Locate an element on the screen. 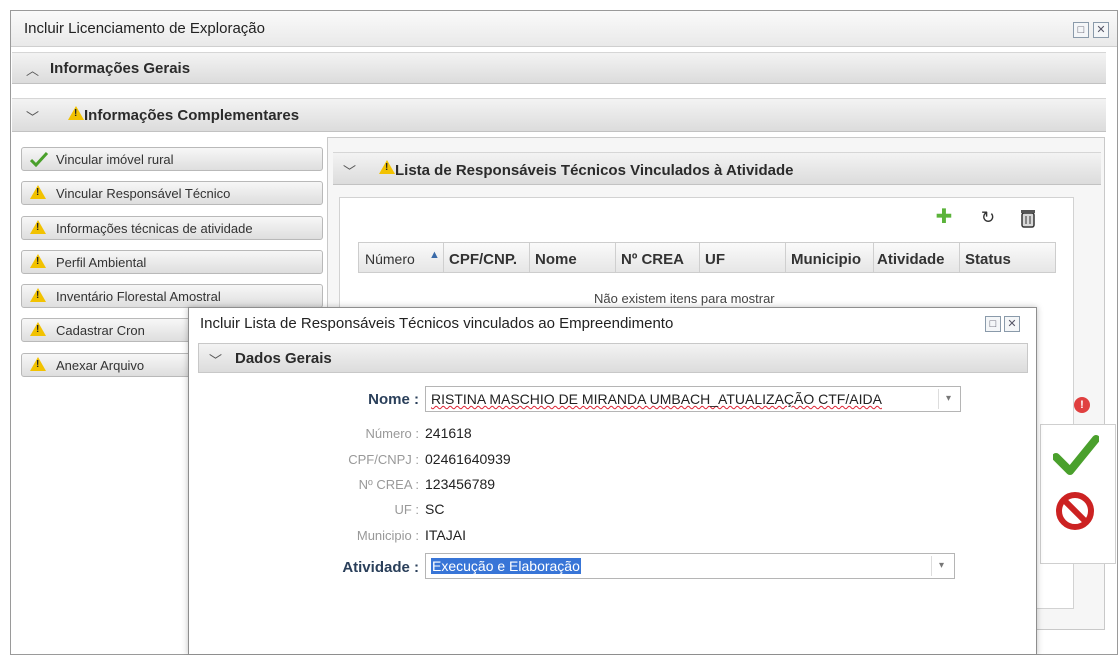 The image size is (1118, 655). cancel-icon is located at coordinates (1075, 511).